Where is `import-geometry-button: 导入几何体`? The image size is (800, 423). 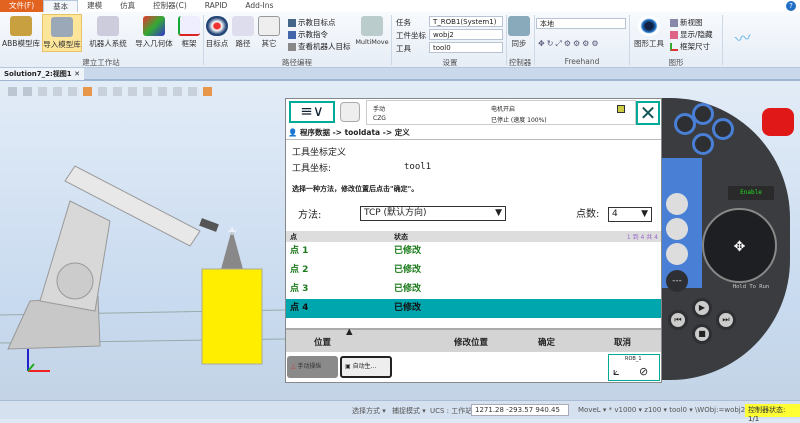 import-geometry-button: 导入几何体 is located at coordinates (154, 32).